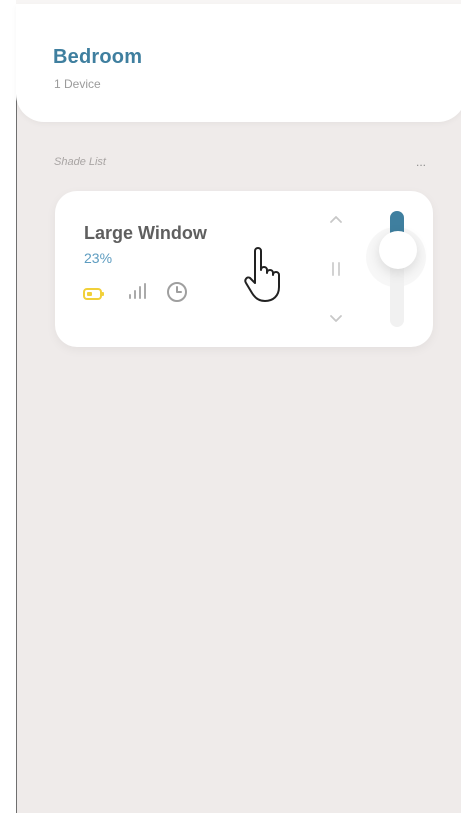 This screenshot has height=813, width=461. What do you see at coordinates (336, 269) in the screenshot?
I see `pause-icon` at bounding box center [336, 269].